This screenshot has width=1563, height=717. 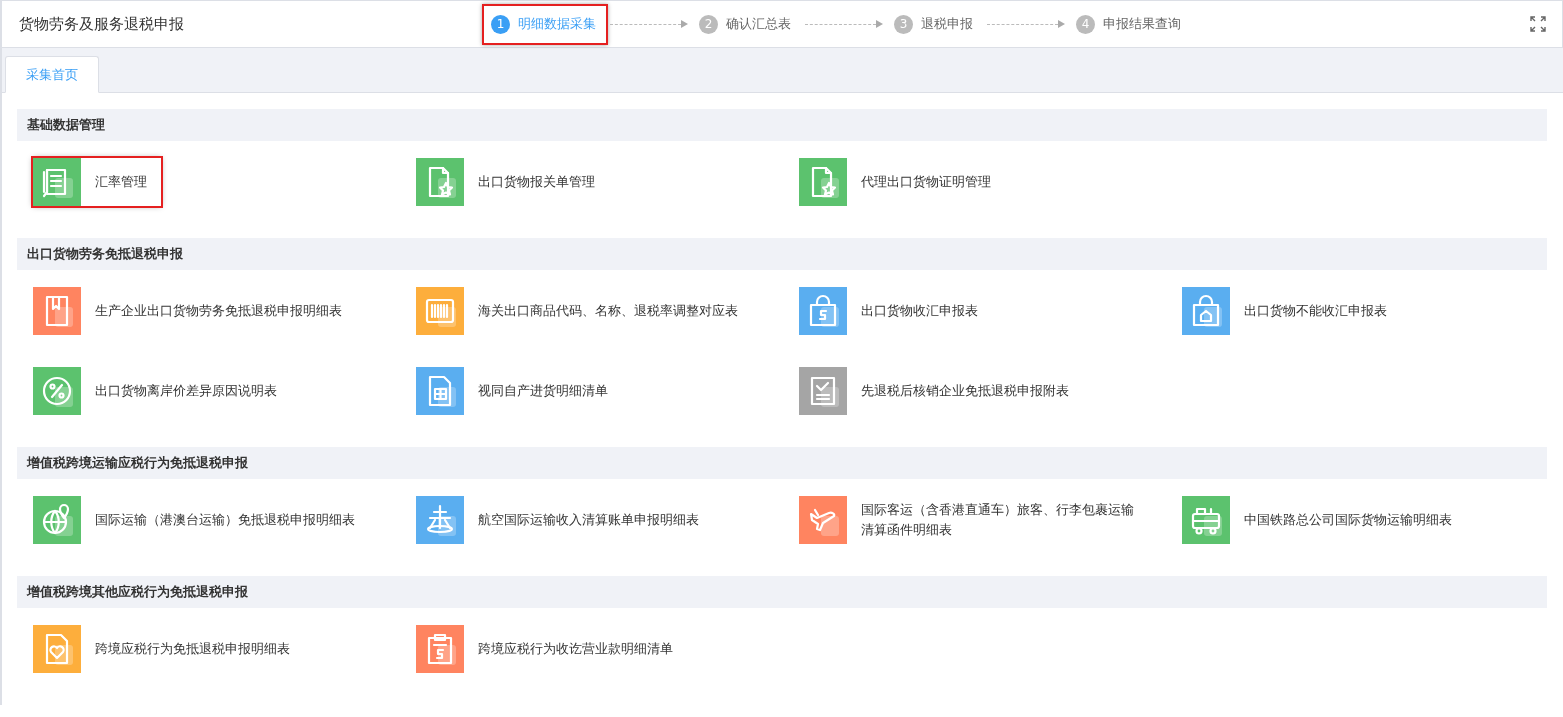 What do you see at coordinates (1284, 311) in the screenshot?
I see `menu-item: 出口货物不能收汇申报表` at bounding box center [1284, 311].